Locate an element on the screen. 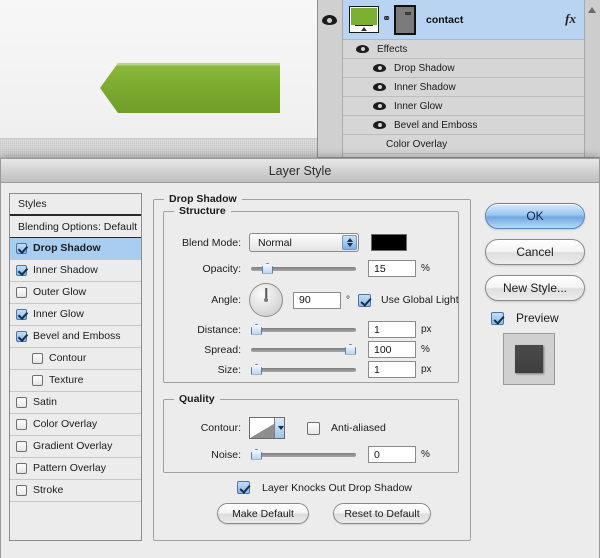 This screenshot has height=558, width=600. layers-scrollbar is located at coordinates (592, 78).